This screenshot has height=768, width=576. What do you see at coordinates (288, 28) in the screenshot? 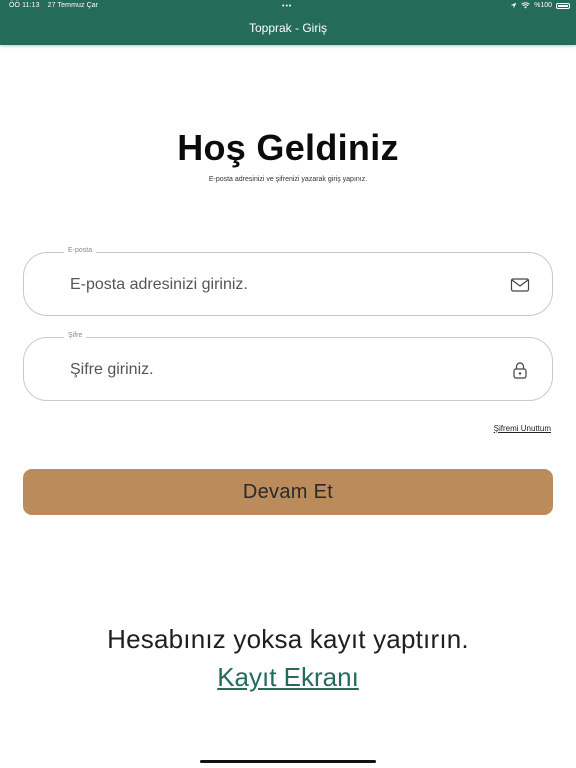
I see `nav-title: Topprak - Giriş` at bounding box center [288, 28].